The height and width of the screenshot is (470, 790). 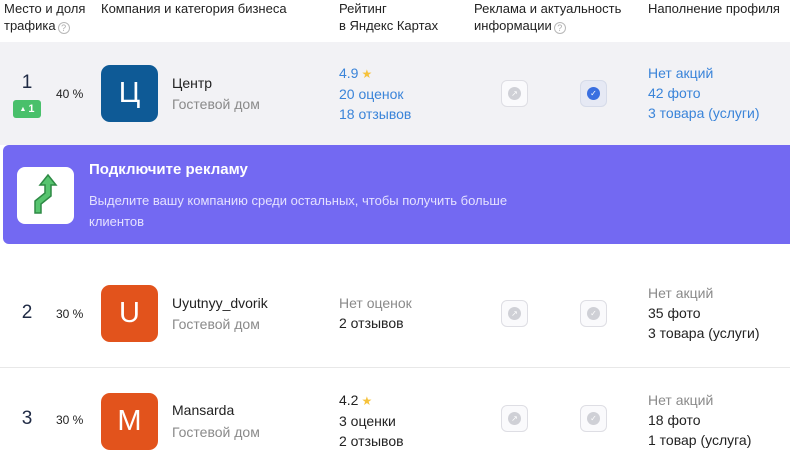 What do you see at coordinates (375, 313) in the screenshot?
I see `rating-block: Нет оценок 2 отзывов` at bounding box center [375, 313].